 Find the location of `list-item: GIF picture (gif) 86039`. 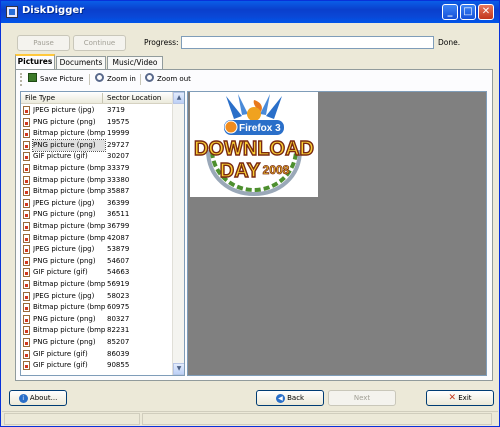

list-item: GIF picture (gif) 86039 is located at coordinates (96, 355).